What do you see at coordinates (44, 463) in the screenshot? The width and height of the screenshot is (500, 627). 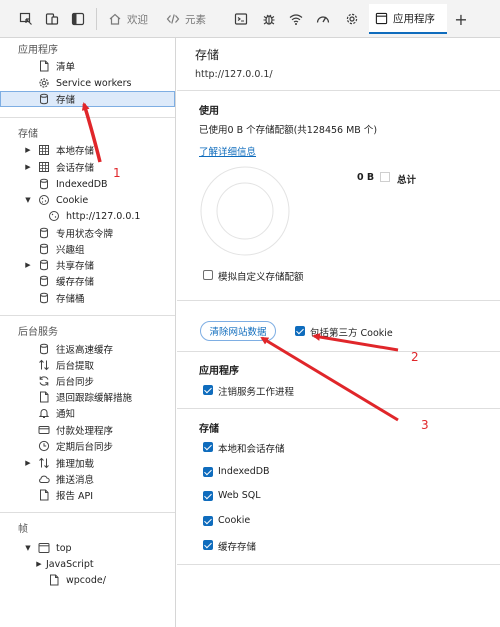 I see `up-down-arrows-icon` at bounding box center [44, 463].